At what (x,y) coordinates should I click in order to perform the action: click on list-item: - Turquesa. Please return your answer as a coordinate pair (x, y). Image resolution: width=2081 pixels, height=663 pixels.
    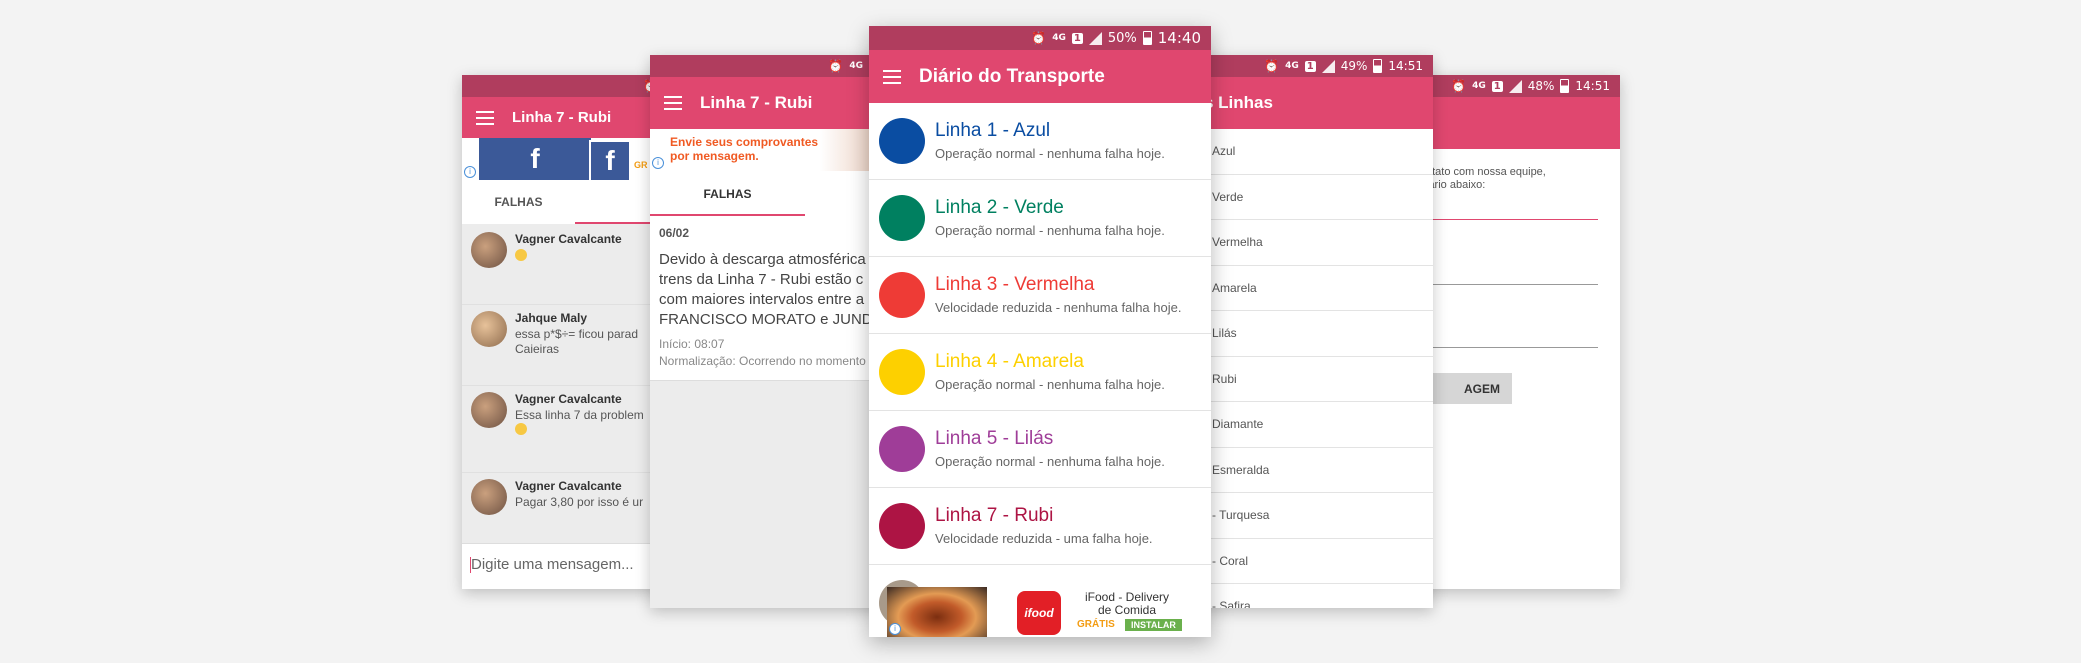
    Looking at the image, I should click on (1311, 516).